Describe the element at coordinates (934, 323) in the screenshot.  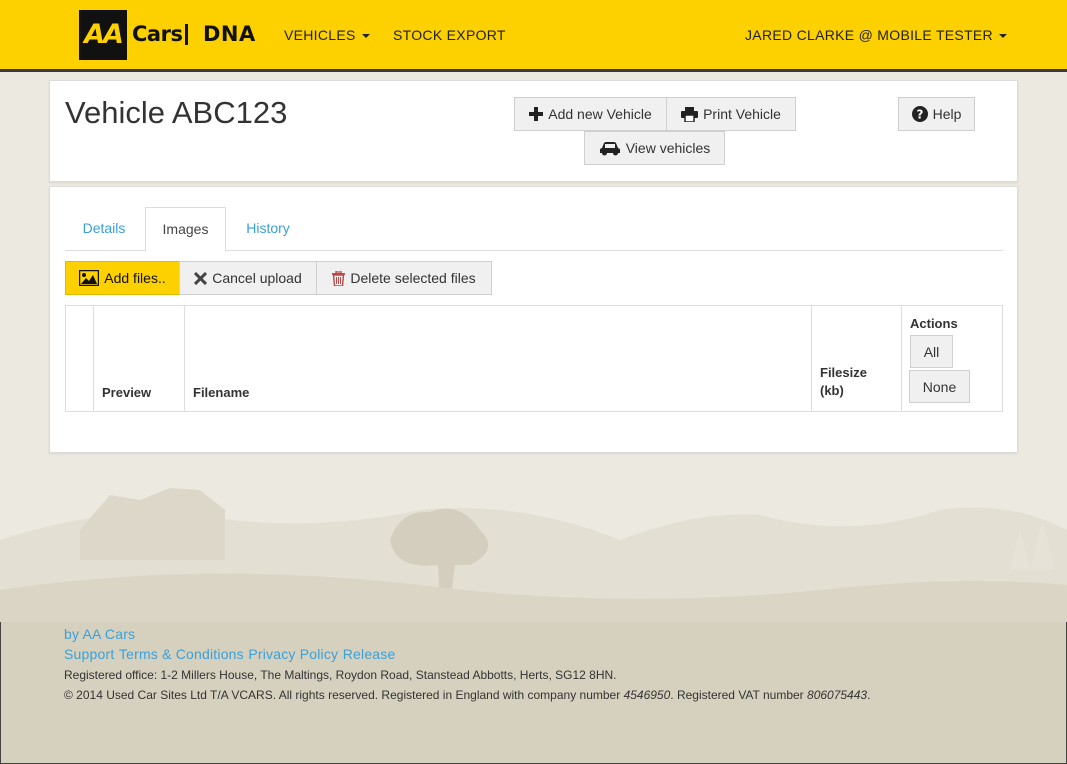
I see `actions-header: Actions` at that location.